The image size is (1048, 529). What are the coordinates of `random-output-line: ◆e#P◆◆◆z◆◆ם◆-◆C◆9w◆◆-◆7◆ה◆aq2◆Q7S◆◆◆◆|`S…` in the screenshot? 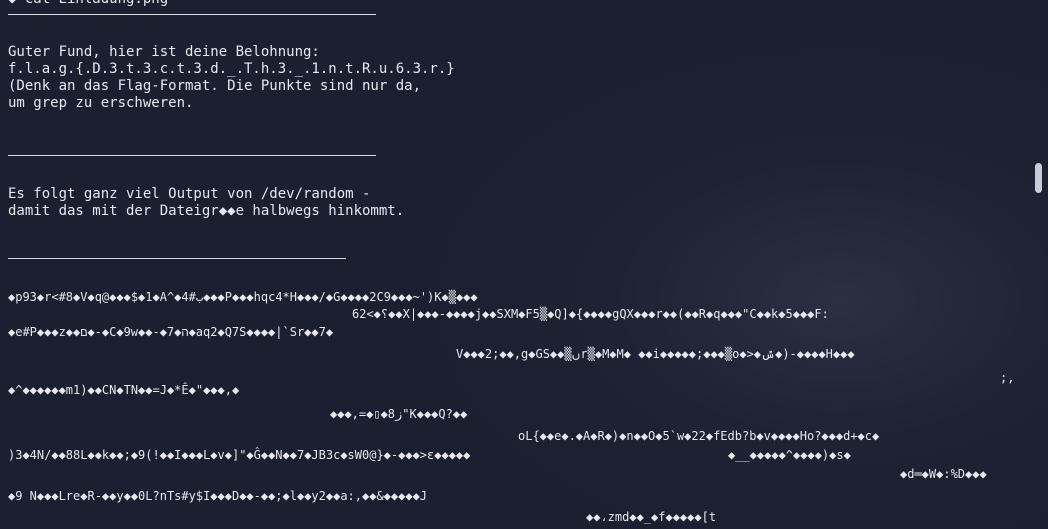 It's located at (171, 332).